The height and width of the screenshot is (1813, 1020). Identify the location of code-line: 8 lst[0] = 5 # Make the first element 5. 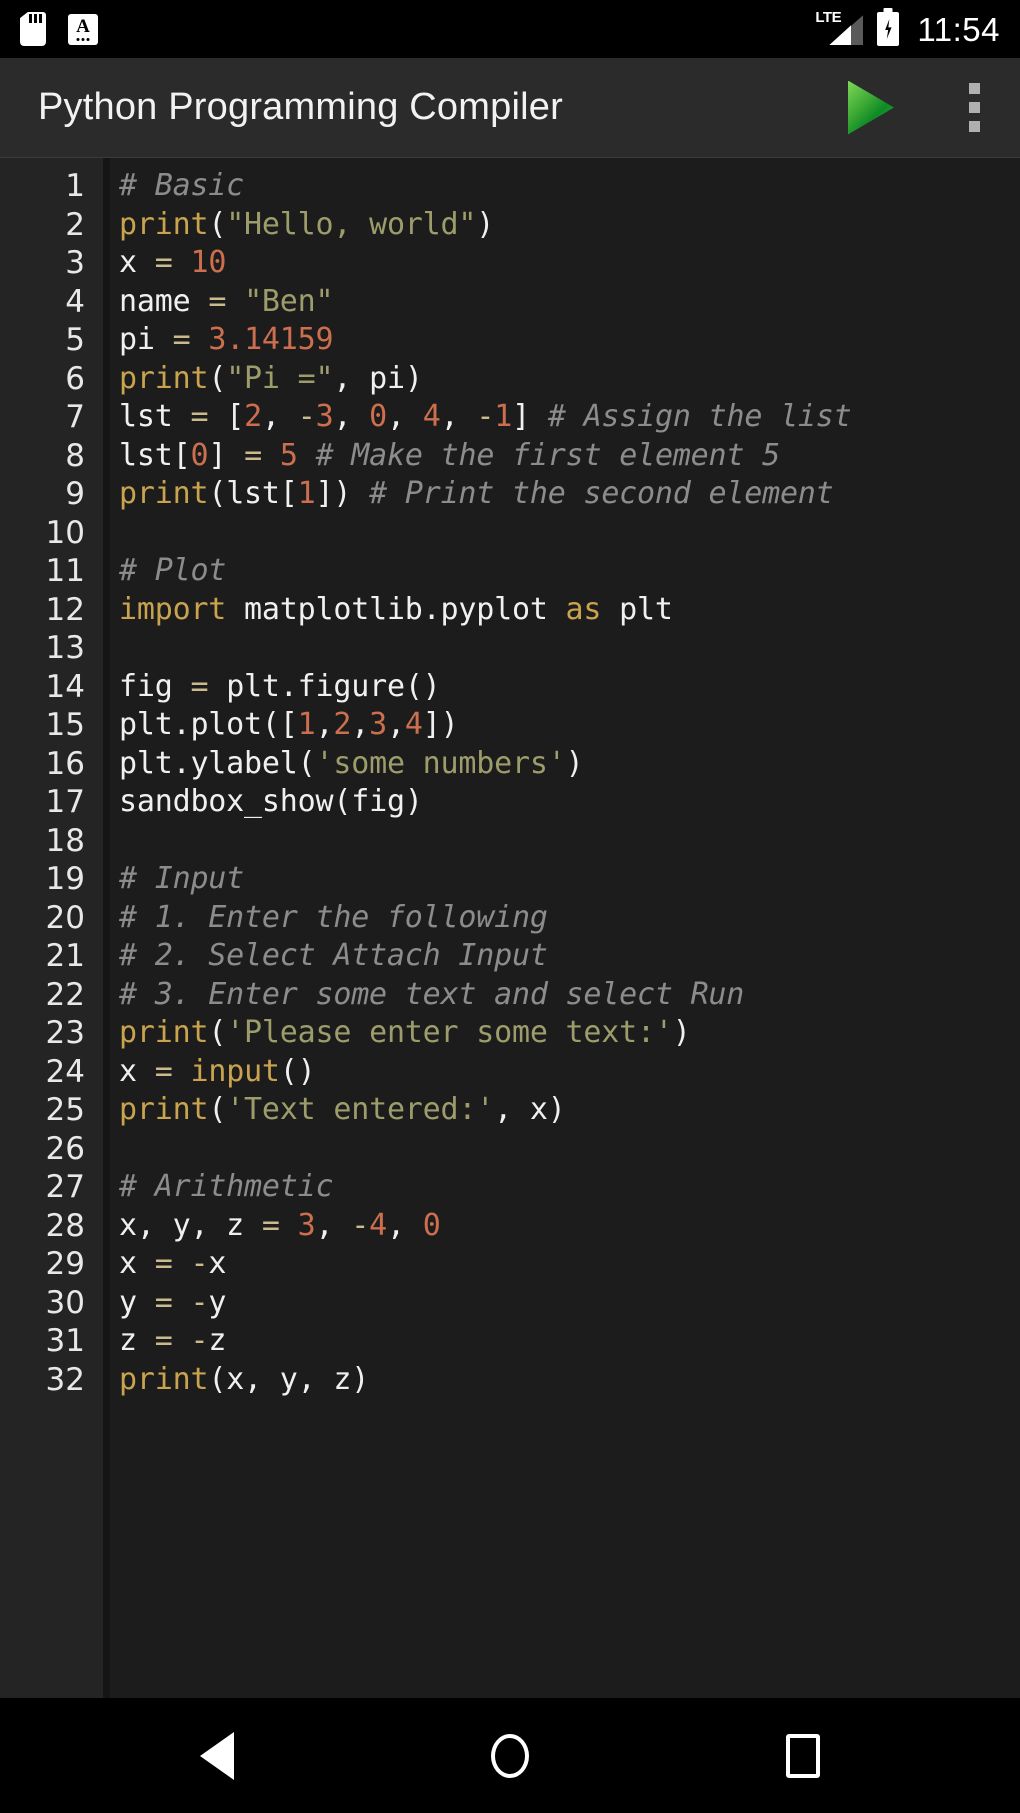
(510, 456).